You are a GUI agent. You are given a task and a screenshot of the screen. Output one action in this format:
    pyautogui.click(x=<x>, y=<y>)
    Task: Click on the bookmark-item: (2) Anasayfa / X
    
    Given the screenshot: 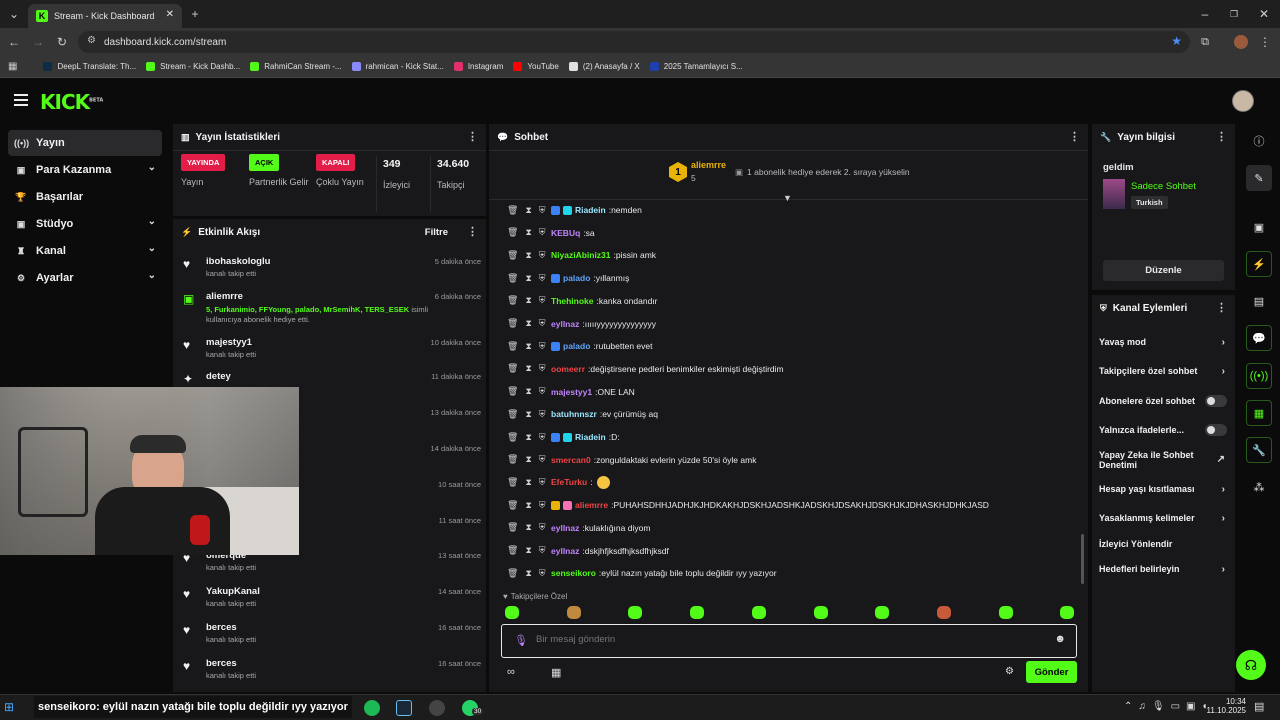 What is the action you would take?
    pyautogui.click(x=604, y=66)
    